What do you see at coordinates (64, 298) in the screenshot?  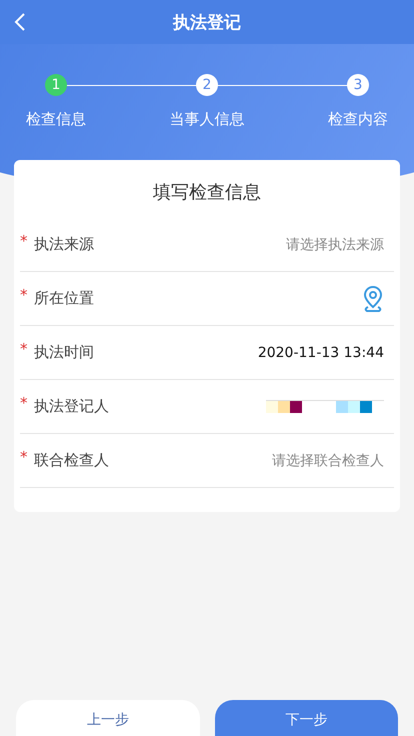 I see `field-label: 所在位置` at bounding box center [64, 298].